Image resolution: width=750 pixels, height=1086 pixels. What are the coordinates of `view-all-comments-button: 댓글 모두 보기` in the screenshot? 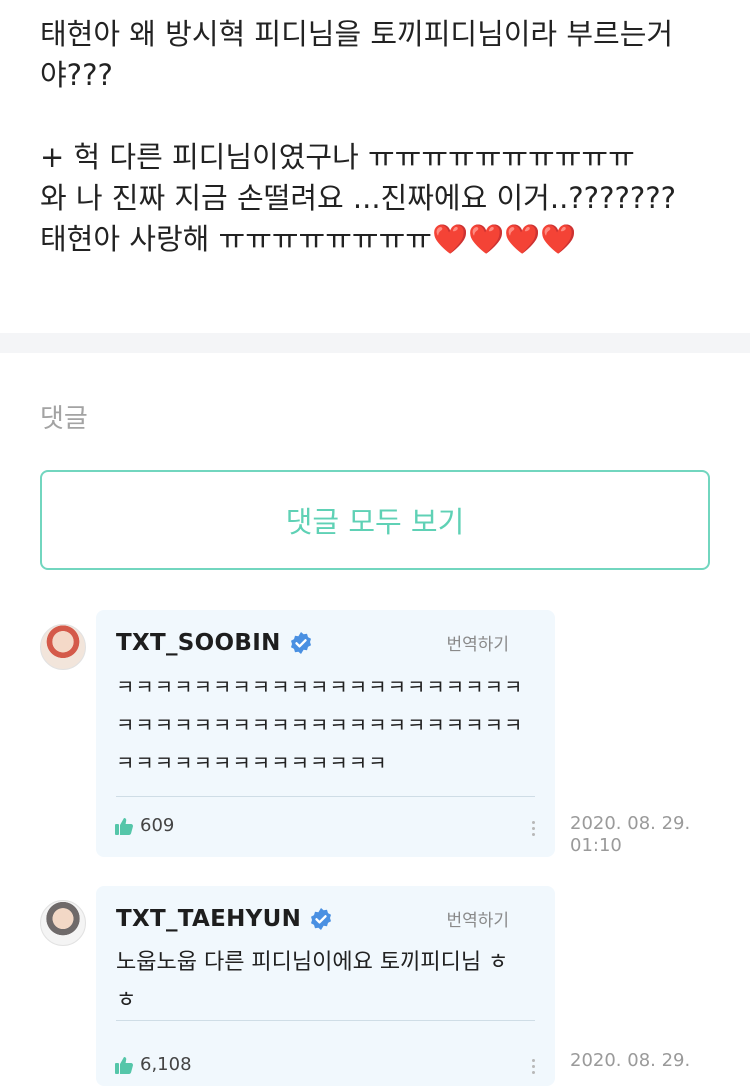 It's located at (375, 520).